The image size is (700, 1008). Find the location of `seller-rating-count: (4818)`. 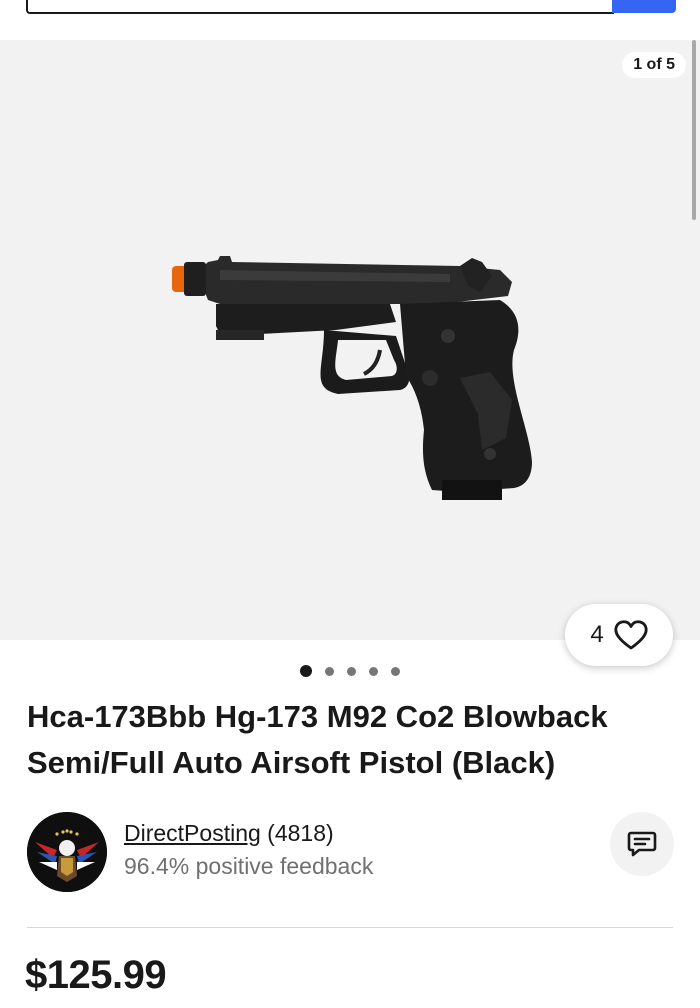

seller-rating-count: (4818) is located at coordinates (300, 833).